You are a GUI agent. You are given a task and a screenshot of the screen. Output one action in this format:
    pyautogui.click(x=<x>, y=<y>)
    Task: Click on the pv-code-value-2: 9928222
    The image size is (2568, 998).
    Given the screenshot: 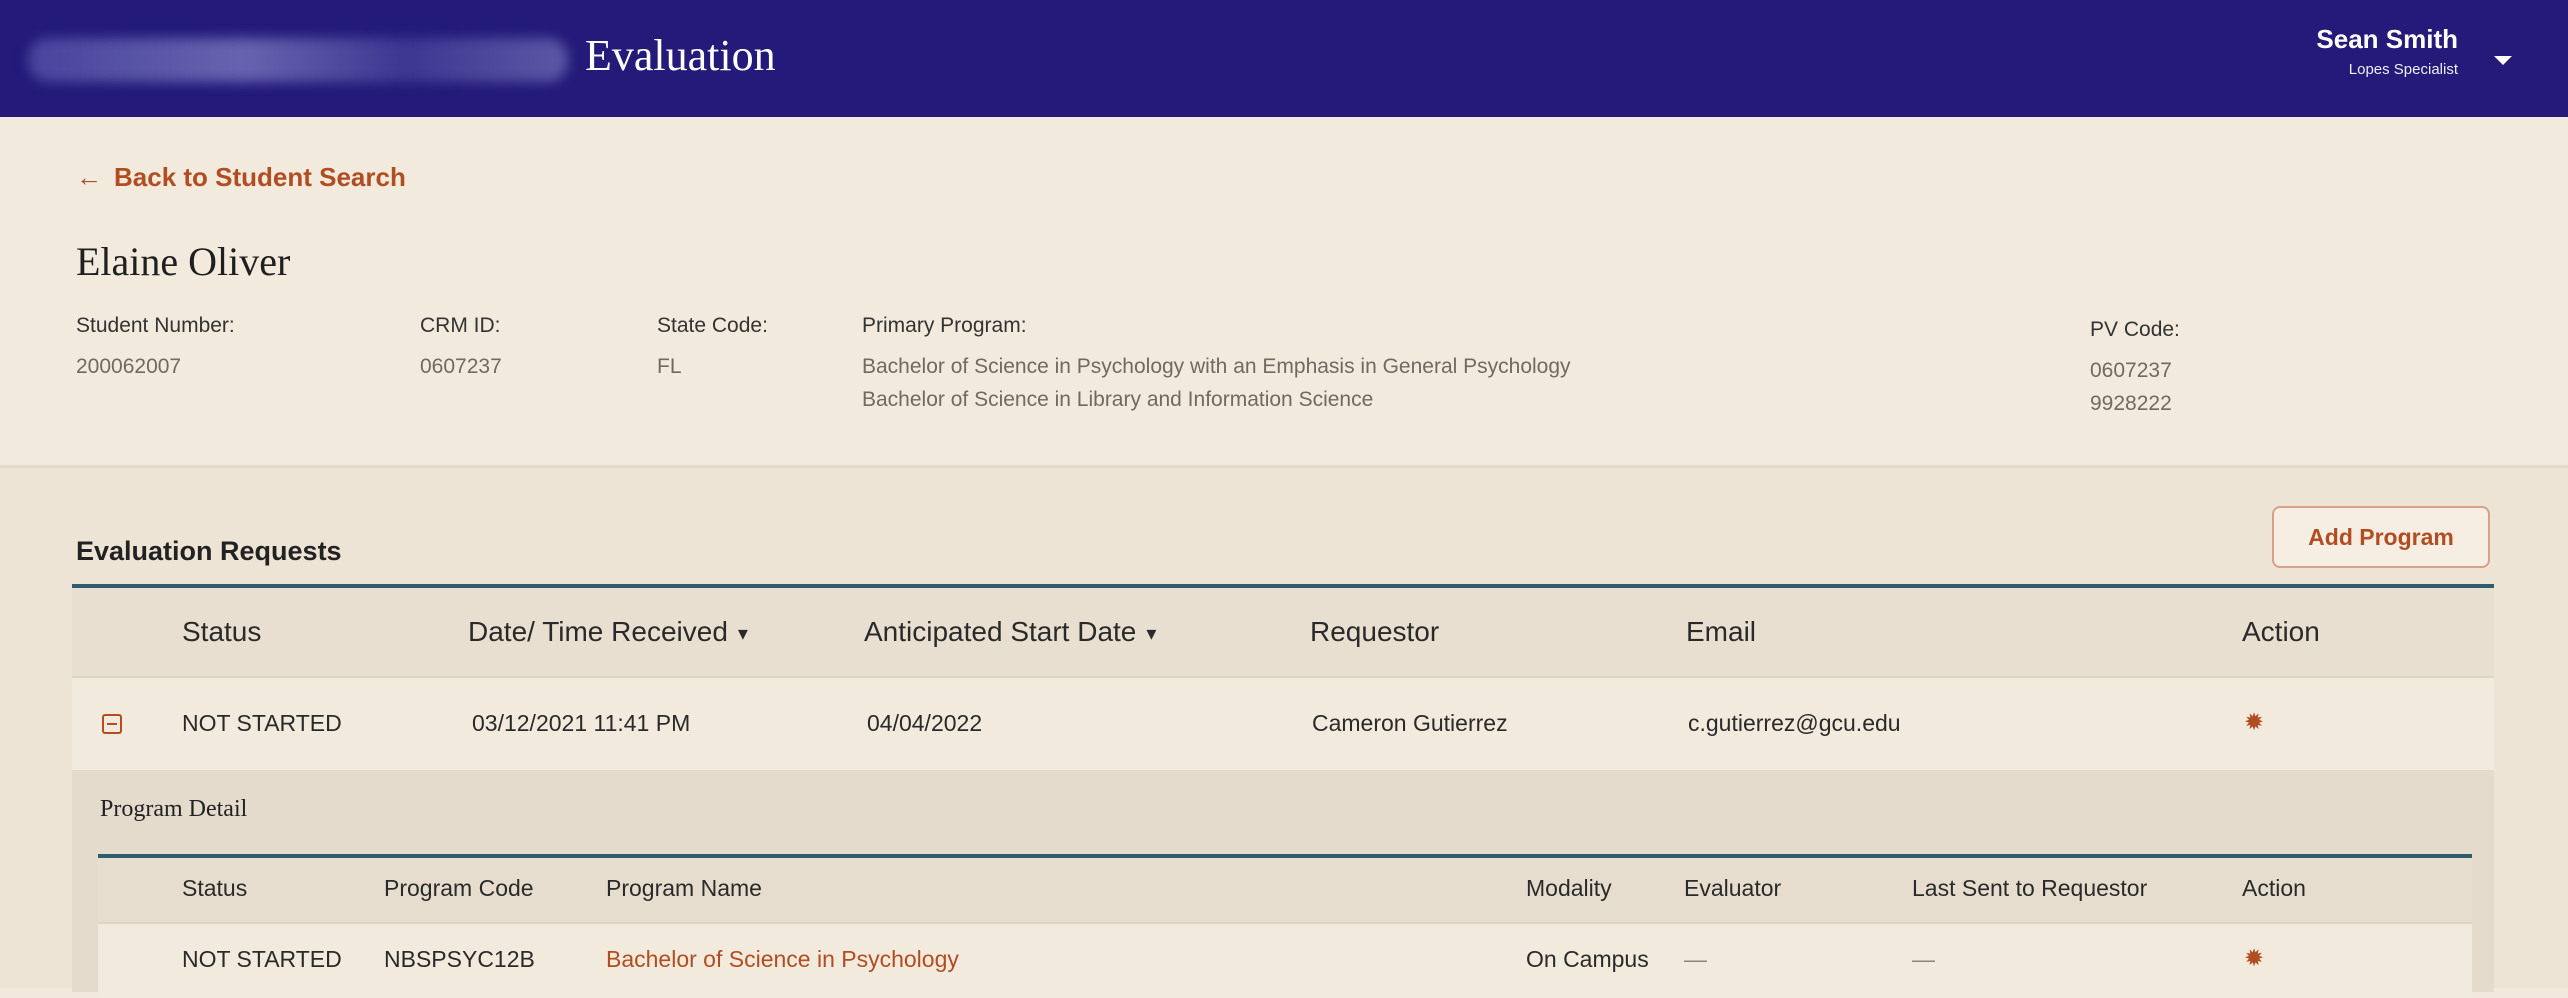 What is the action you would take?
    pyautogui.click(x=2131, y=403)
    